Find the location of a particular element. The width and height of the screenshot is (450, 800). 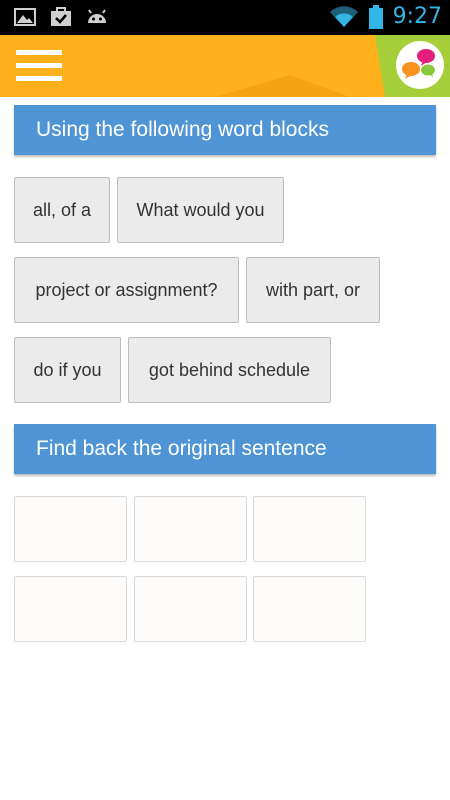

sentence-header: Find back the original sentence is located at coordinates (225, 449).